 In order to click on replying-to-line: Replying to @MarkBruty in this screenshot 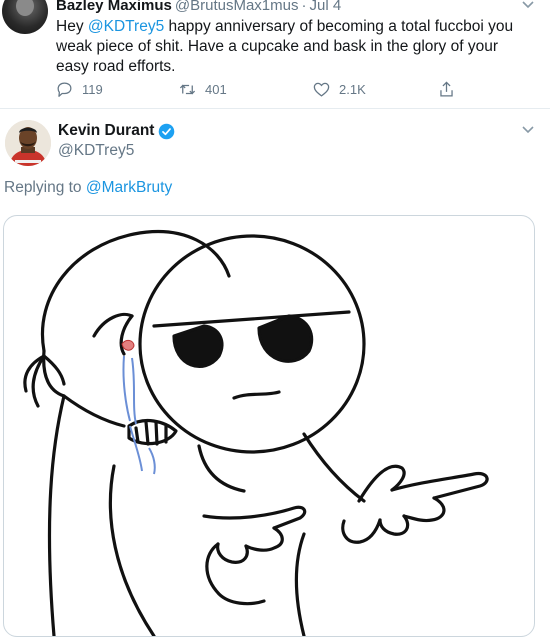, I will do `click(88, 188)`.